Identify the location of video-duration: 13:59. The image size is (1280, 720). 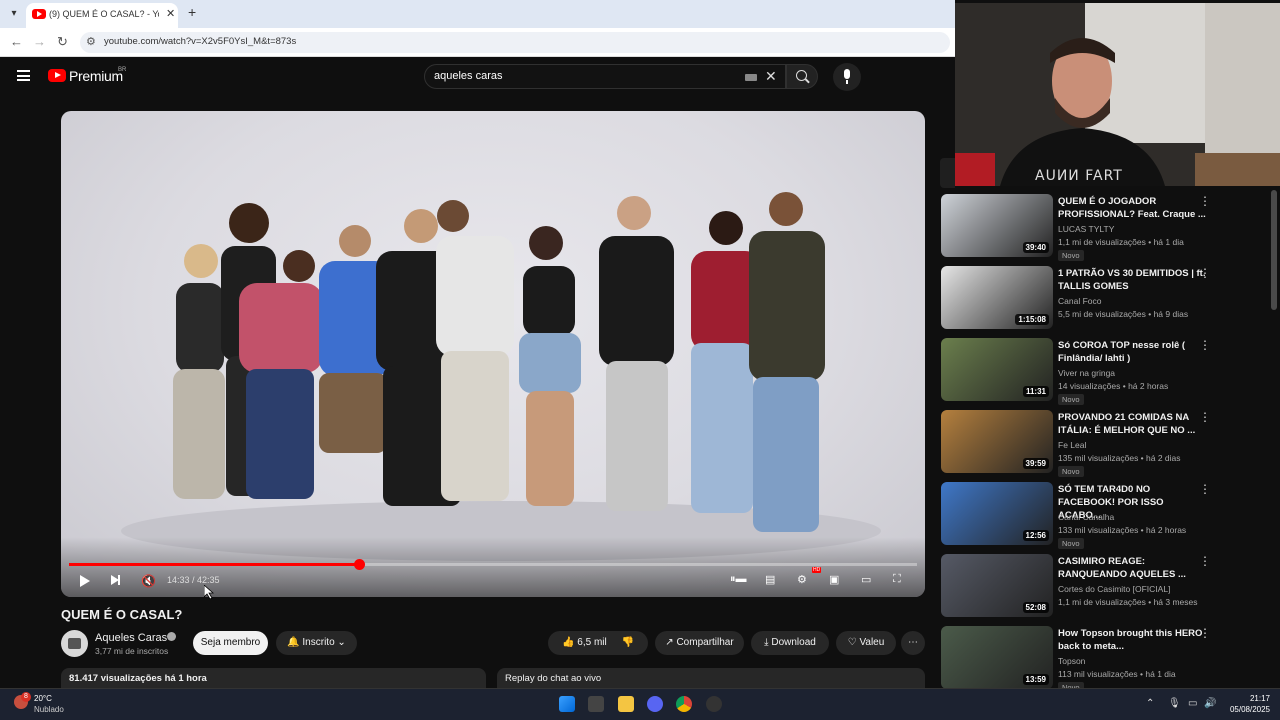
(1035, 679).